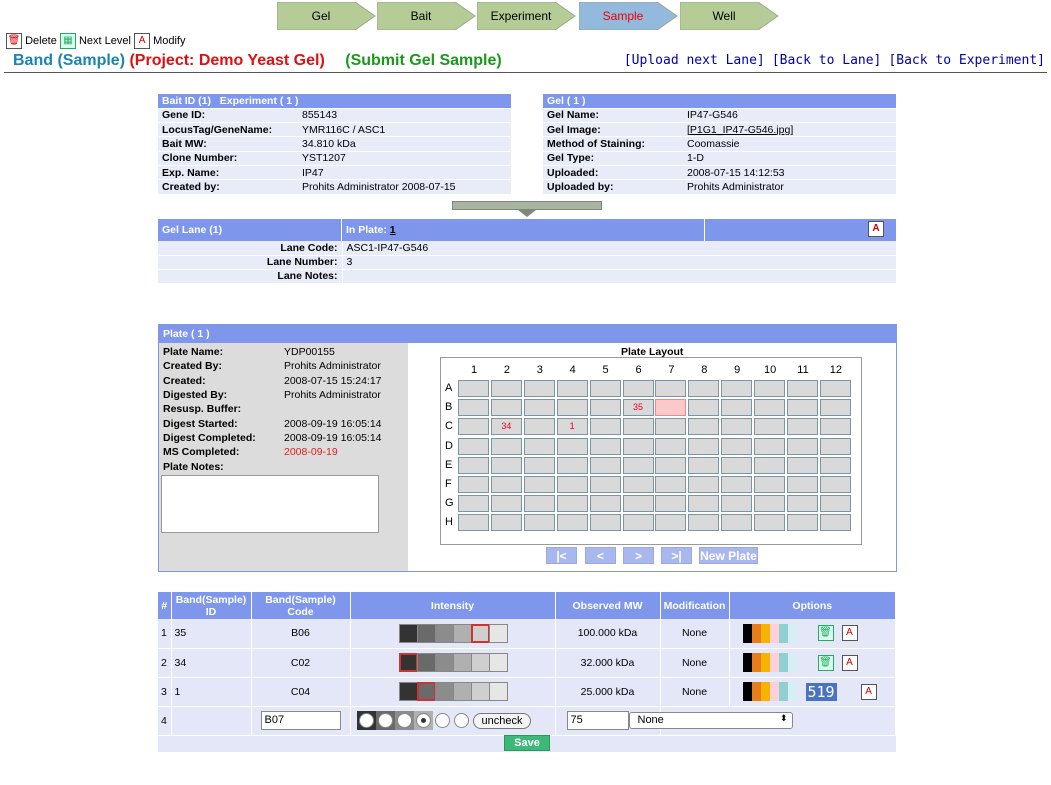 The image size is (1051, 785). Describe the element at coordinates (770, 523) in the screenshot. I see `plate-well-H10` at that location.